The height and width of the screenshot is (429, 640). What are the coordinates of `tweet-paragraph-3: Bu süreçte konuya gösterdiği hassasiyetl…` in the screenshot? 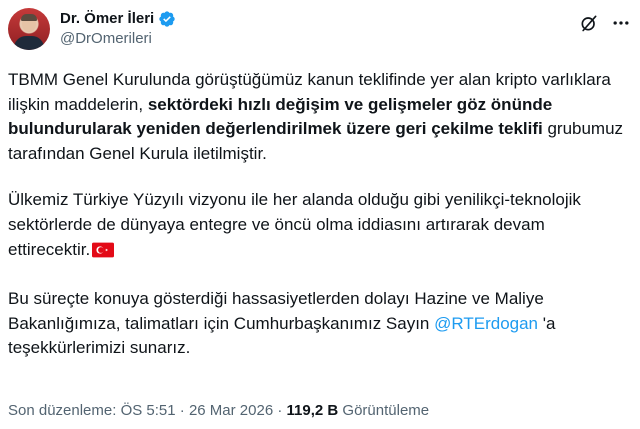 It's located at (282, 323).